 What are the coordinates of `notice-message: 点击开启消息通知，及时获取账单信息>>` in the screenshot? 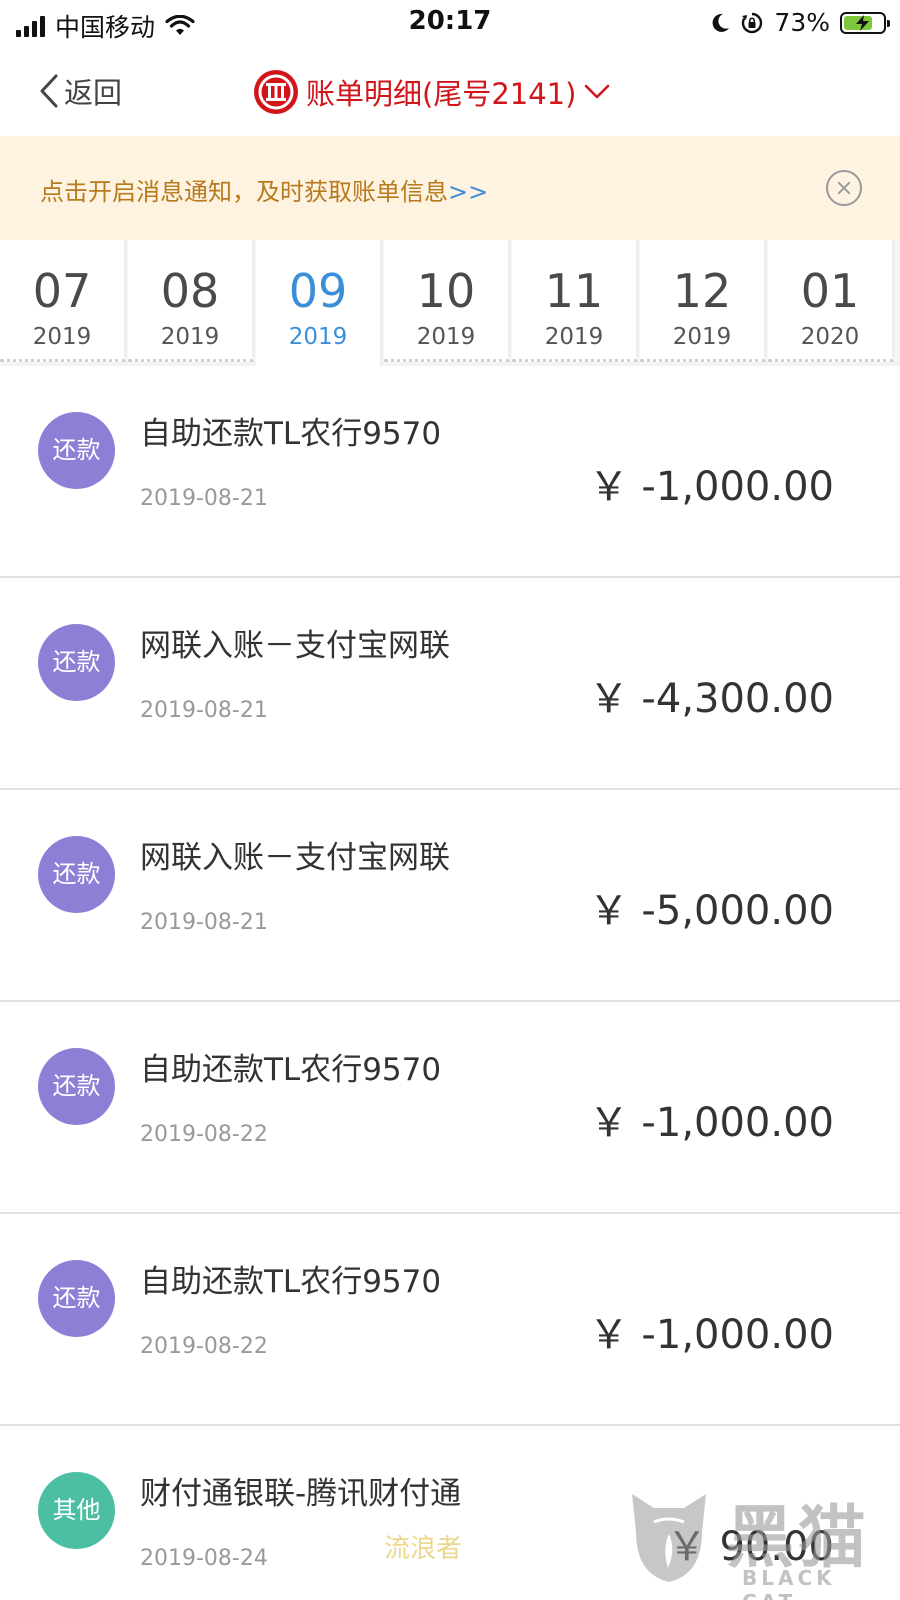 It's located at (264, 189).